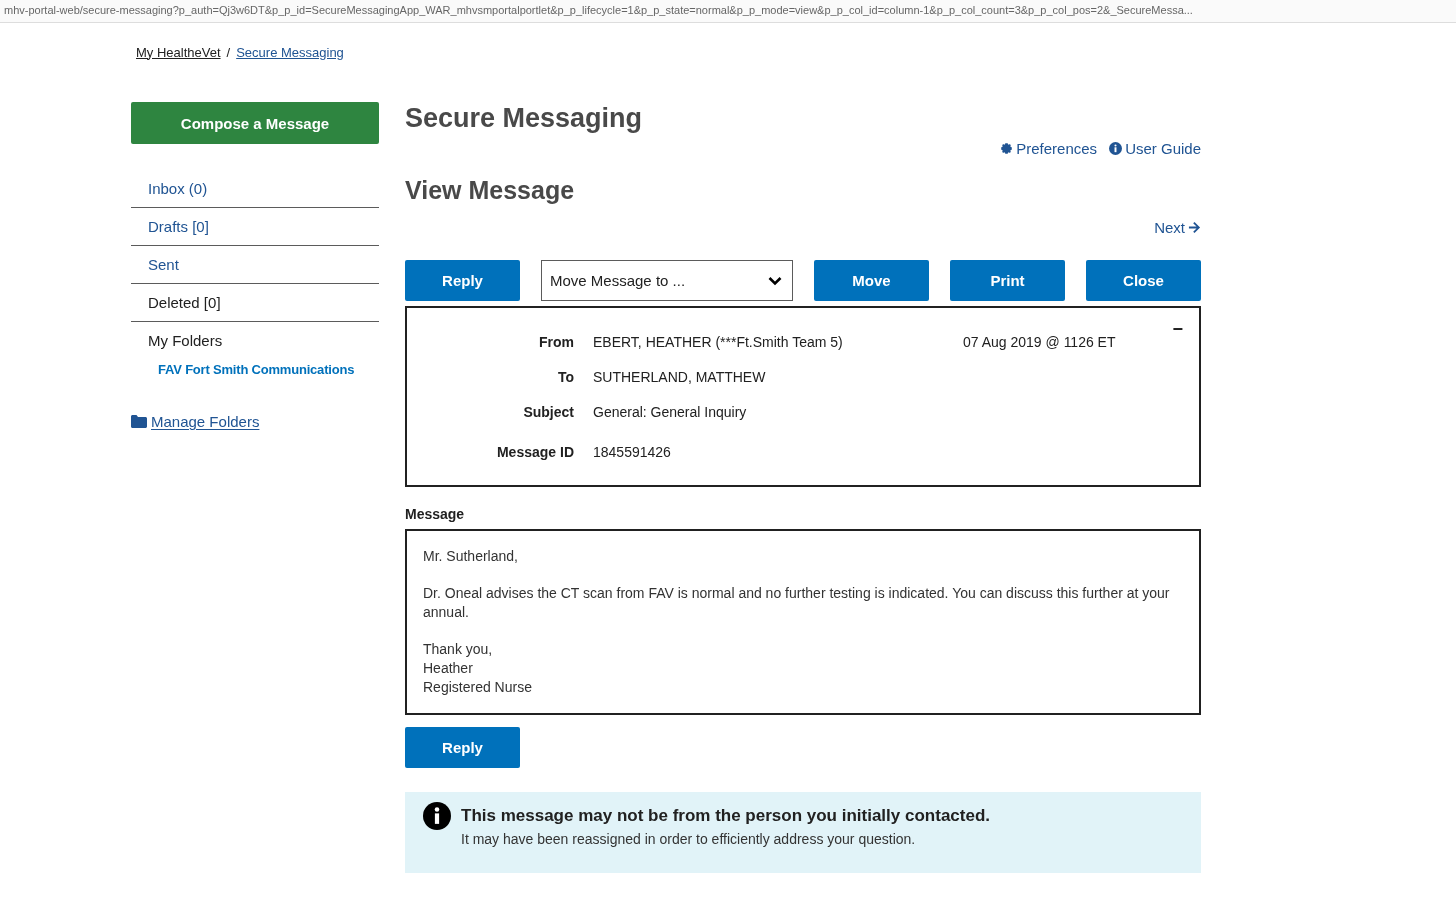 The image size is (1456, 903). Describe the element at coordinates (1143, 280) in the screenshot. I see `toolbar-button: Close` at that location.